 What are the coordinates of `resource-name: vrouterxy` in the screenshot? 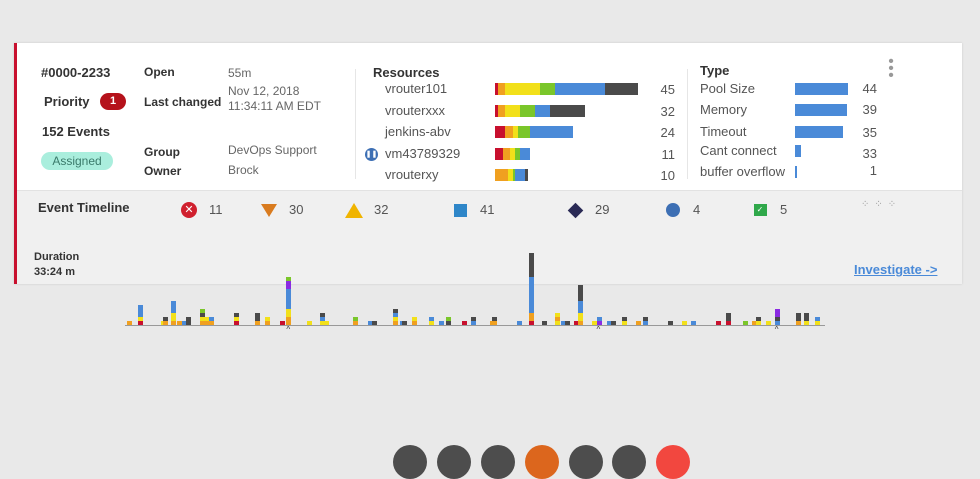 It's located at (411, 174).